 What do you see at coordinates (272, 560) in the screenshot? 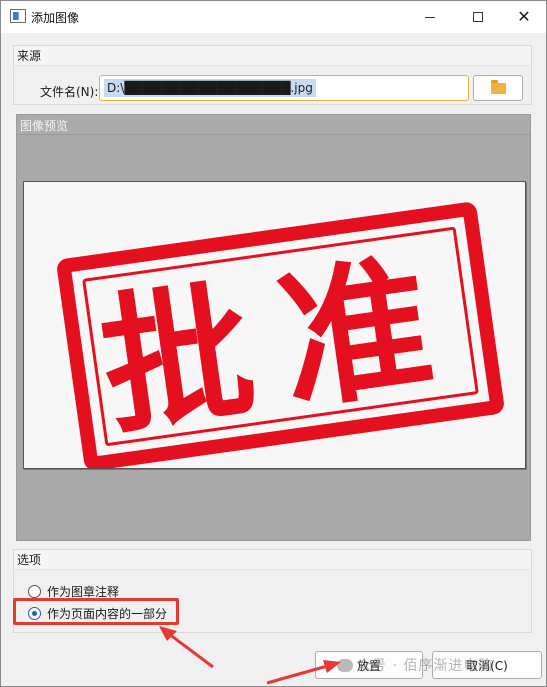
I see `options-group-header` at bounding box center [272, 560].